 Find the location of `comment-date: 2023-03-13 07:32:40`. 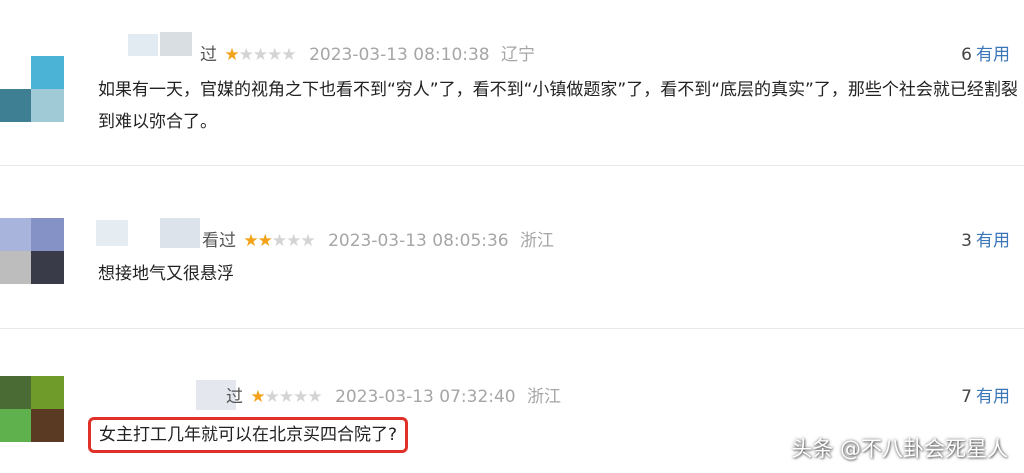

comment-date: 2023-03-13 07:32:40 is located at coordinates (425, 397).